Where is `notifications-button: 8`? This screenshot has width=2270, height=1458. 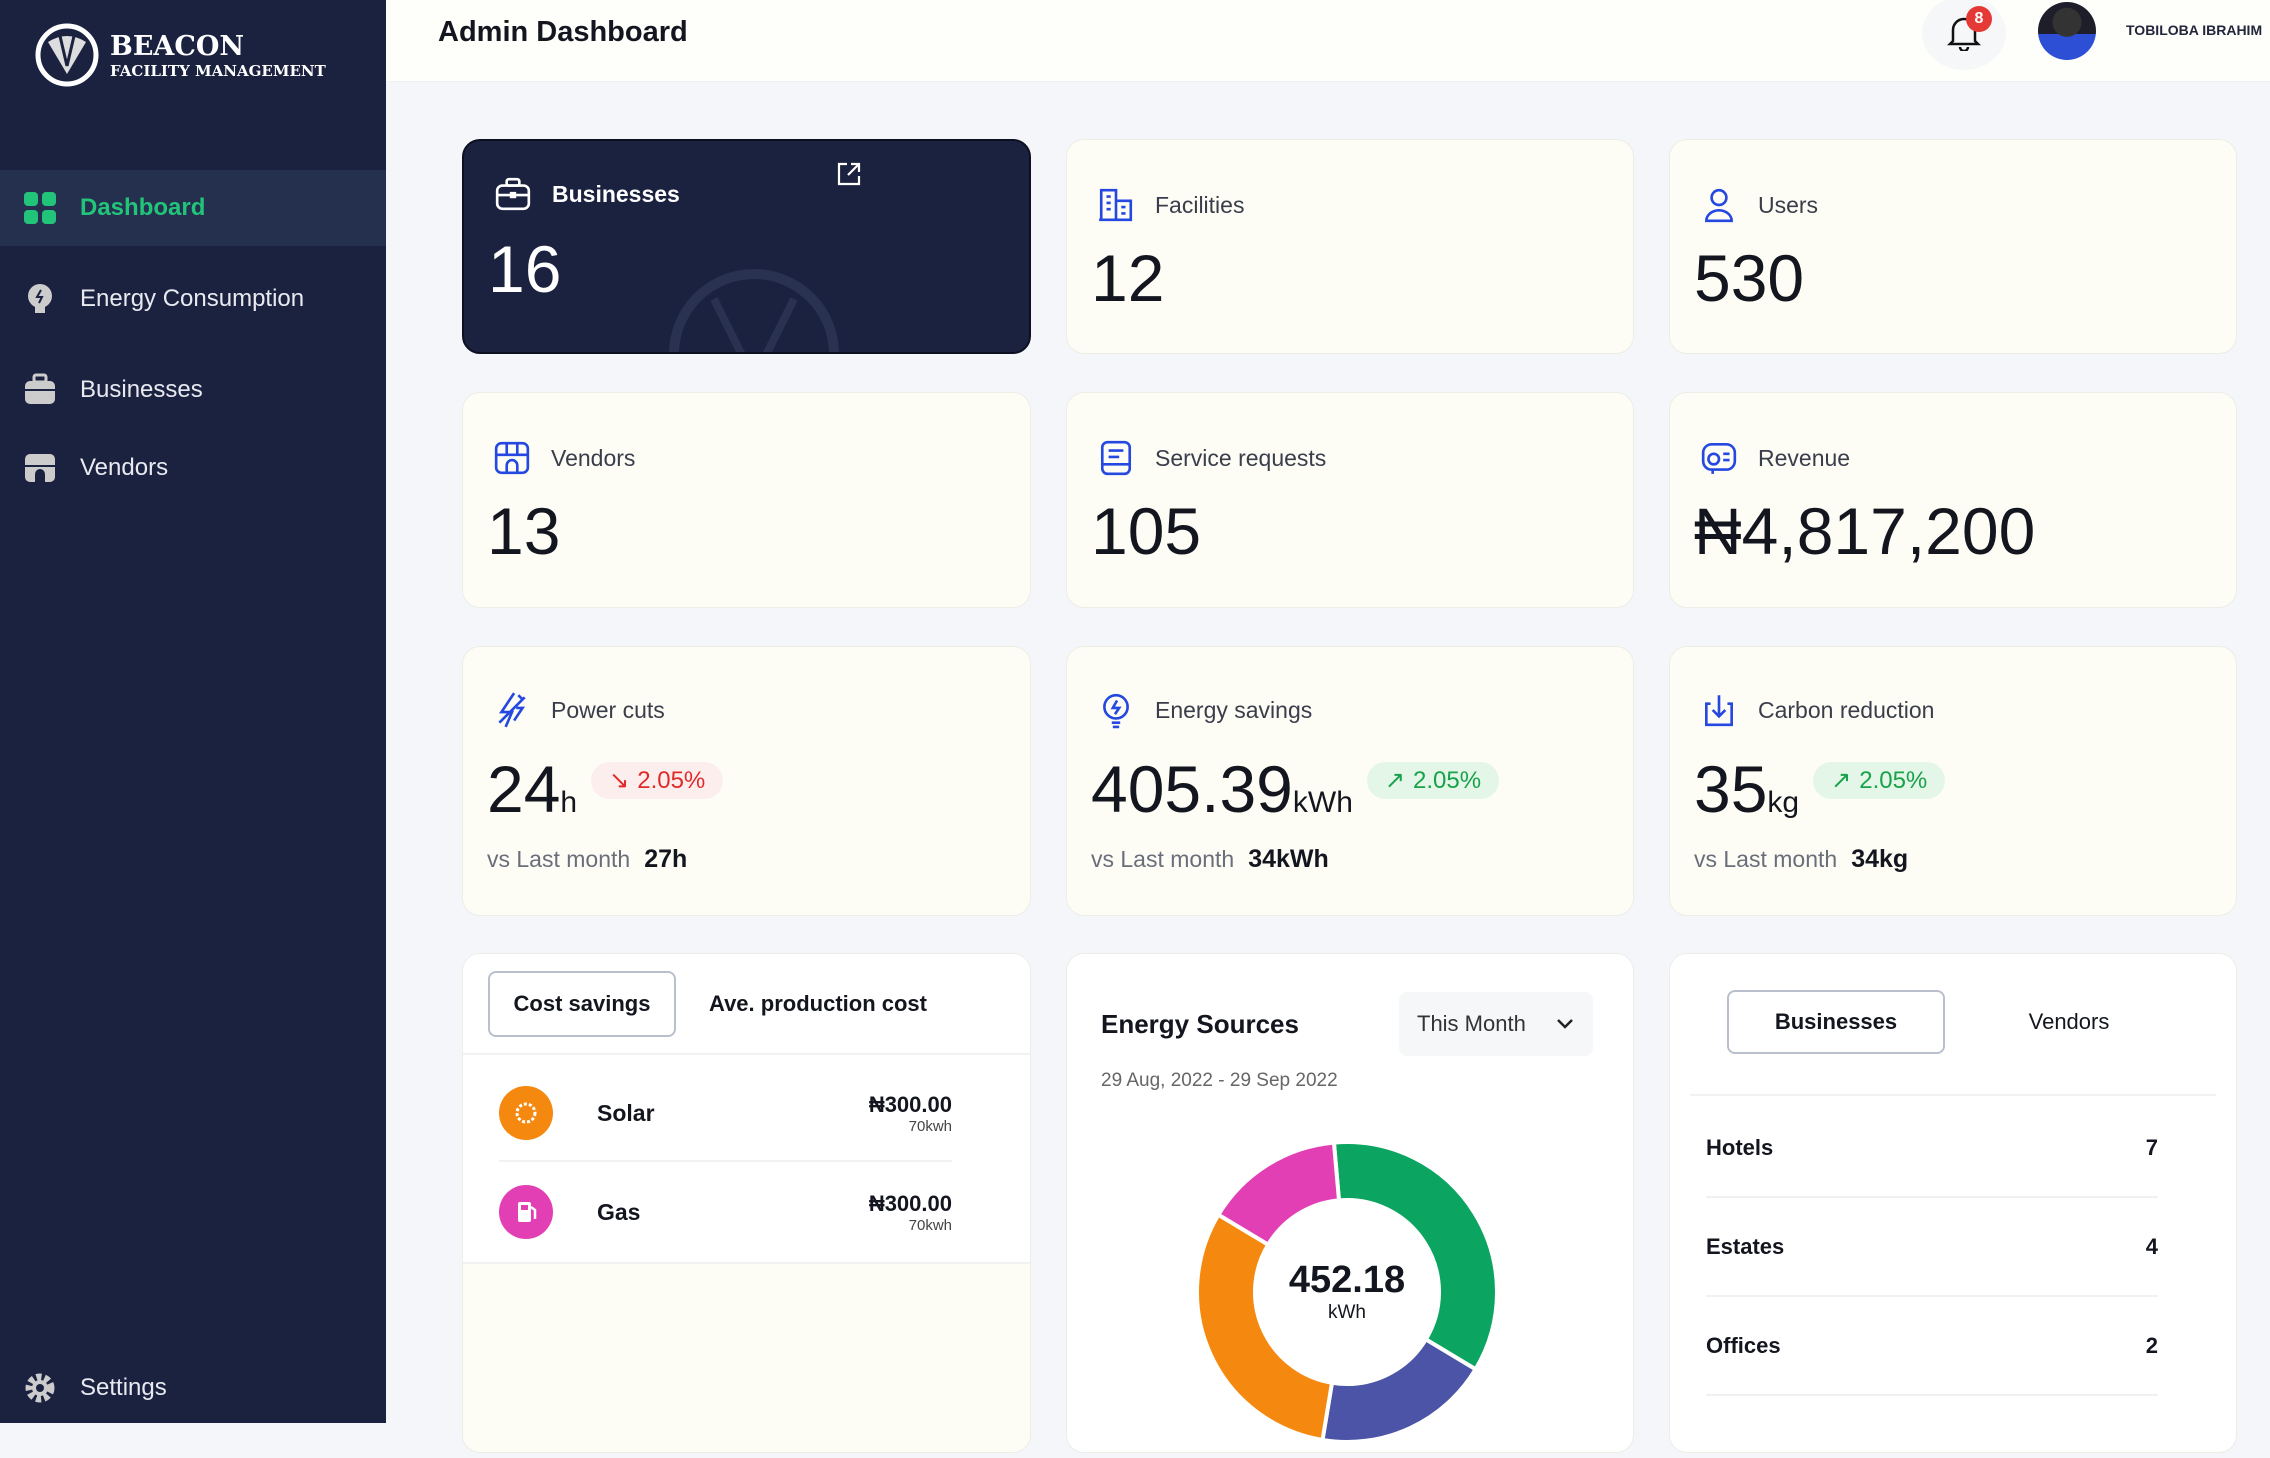
notifications-button: 8 is located at coordinates (1964, 35).